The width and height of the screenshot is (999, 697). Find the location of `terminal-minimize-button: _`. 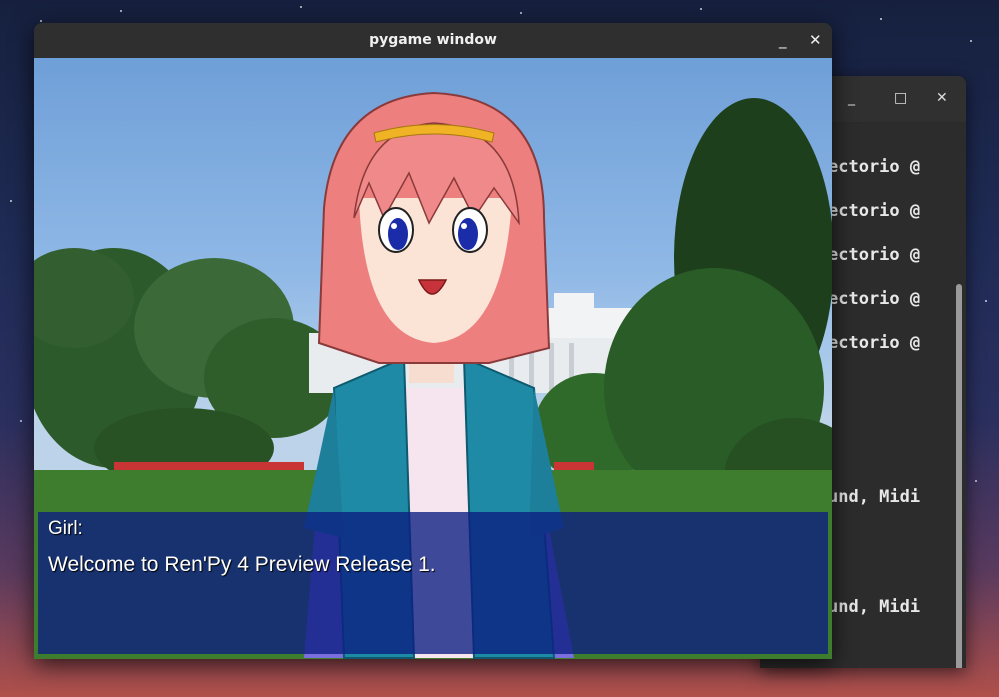

terminal-minimize-button: _ is located at coordinates (851, 98).